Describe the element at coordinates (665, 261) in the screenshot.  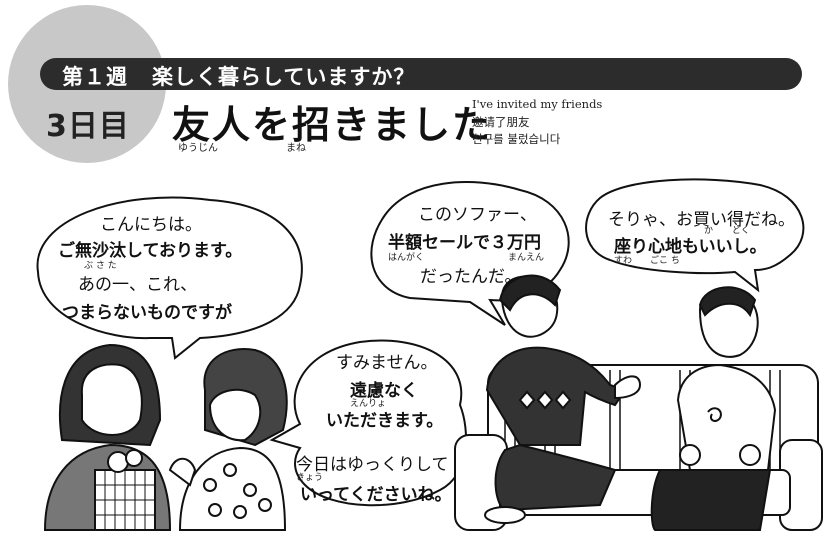
I see `man-right-ruby-d: ごこ ち` at that location.